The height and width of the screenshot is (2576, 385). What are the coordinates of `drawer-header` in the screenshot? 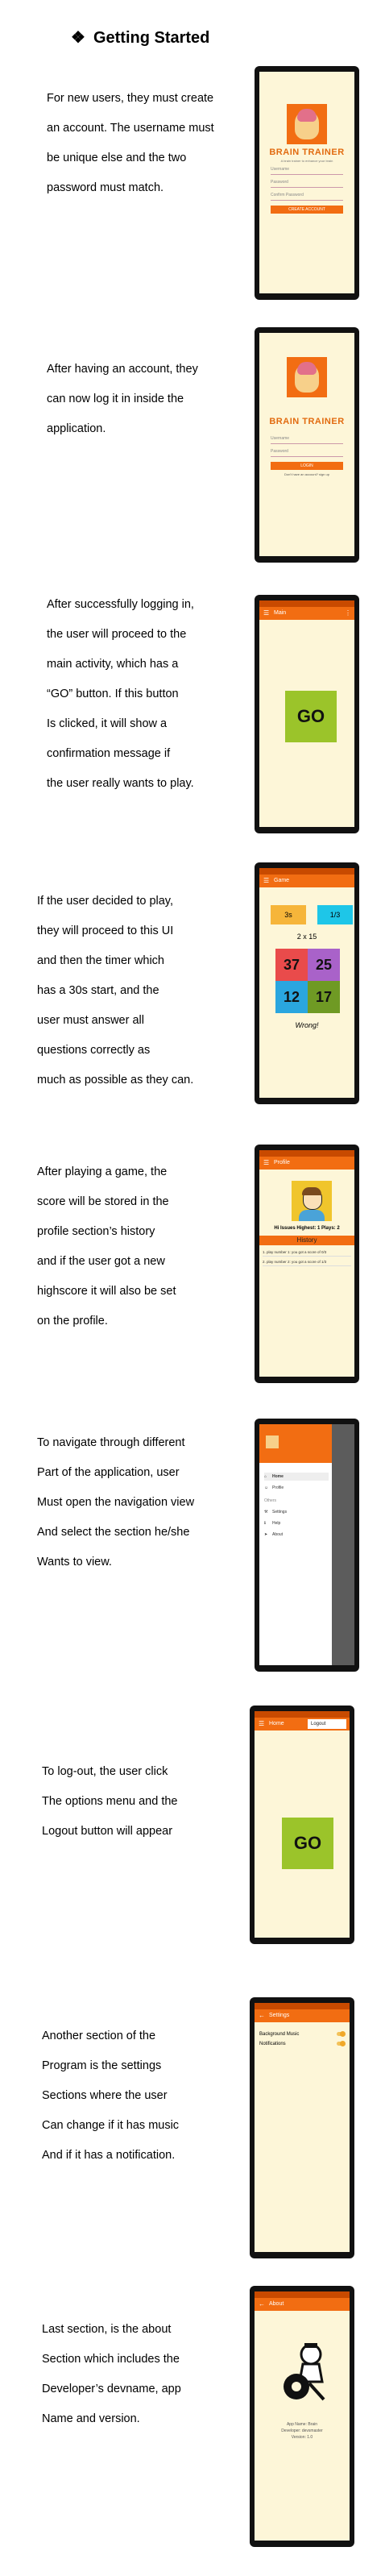 It's located at (295, 1443).